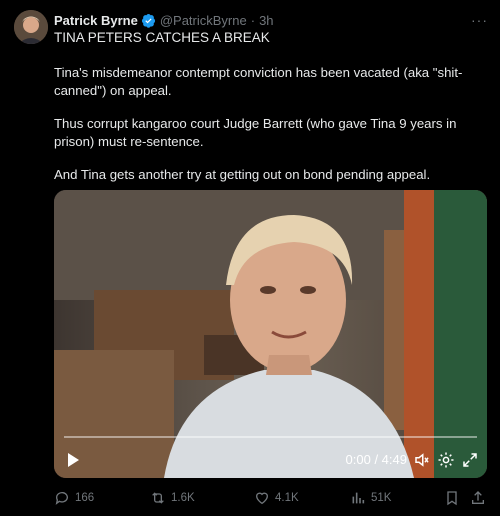 The image size is (500, 516). What do you see at coordinates (470, 460) in the screenshot?
I see `fullscreen-icon` at bounding box center [470, 460].